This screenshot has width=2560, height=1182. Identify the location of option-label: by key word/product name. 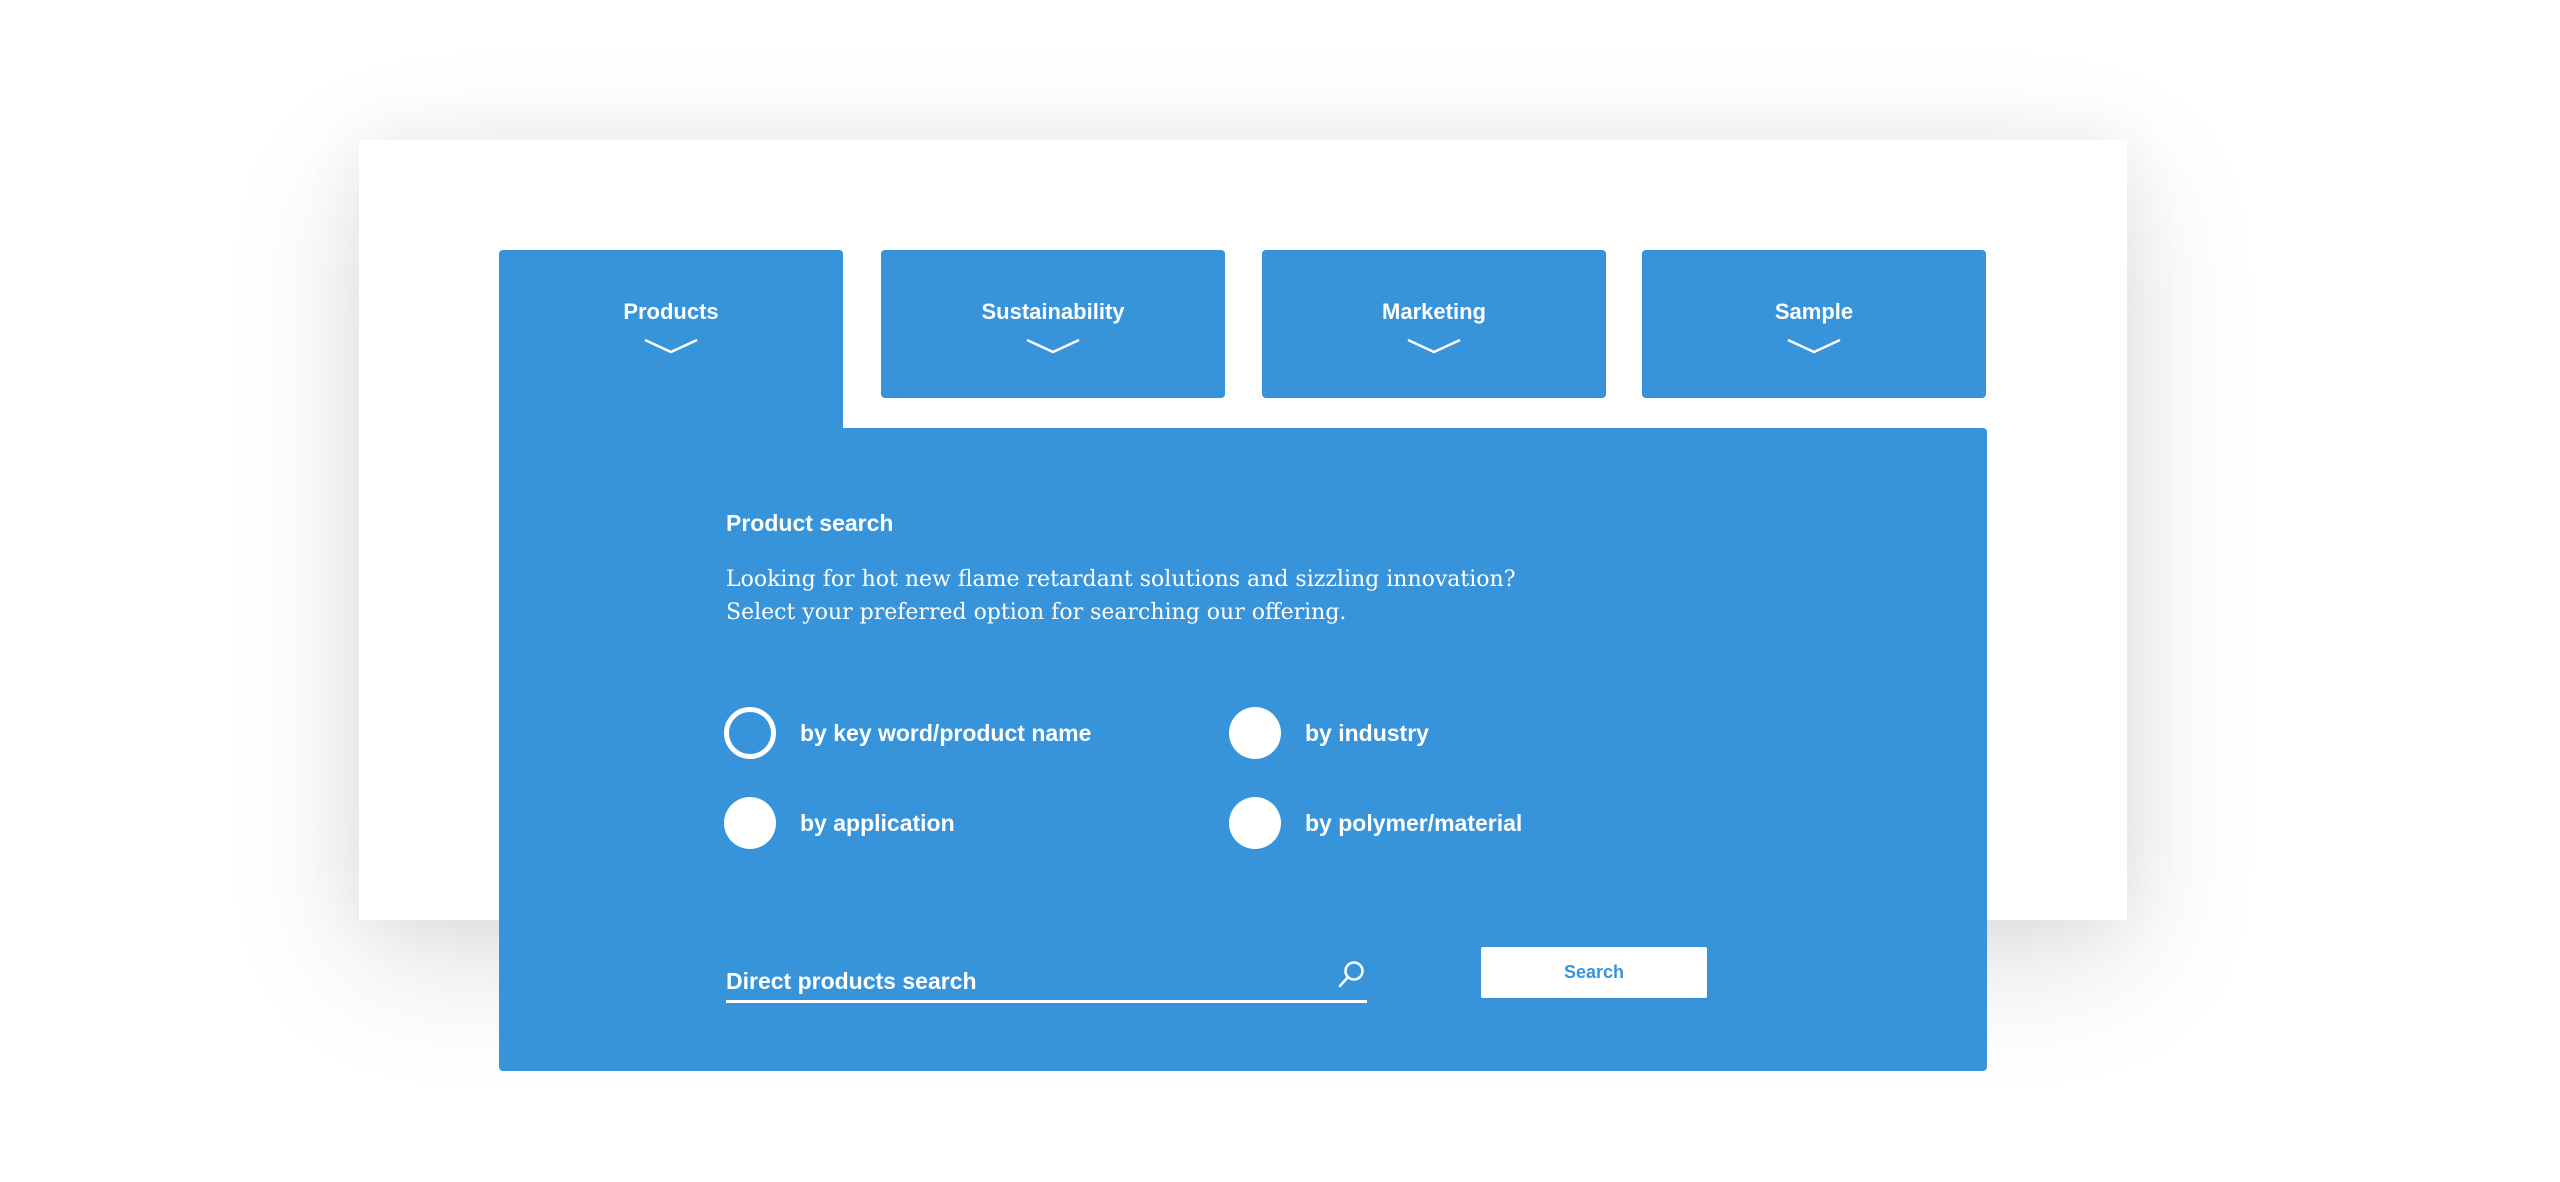
(946, 732).